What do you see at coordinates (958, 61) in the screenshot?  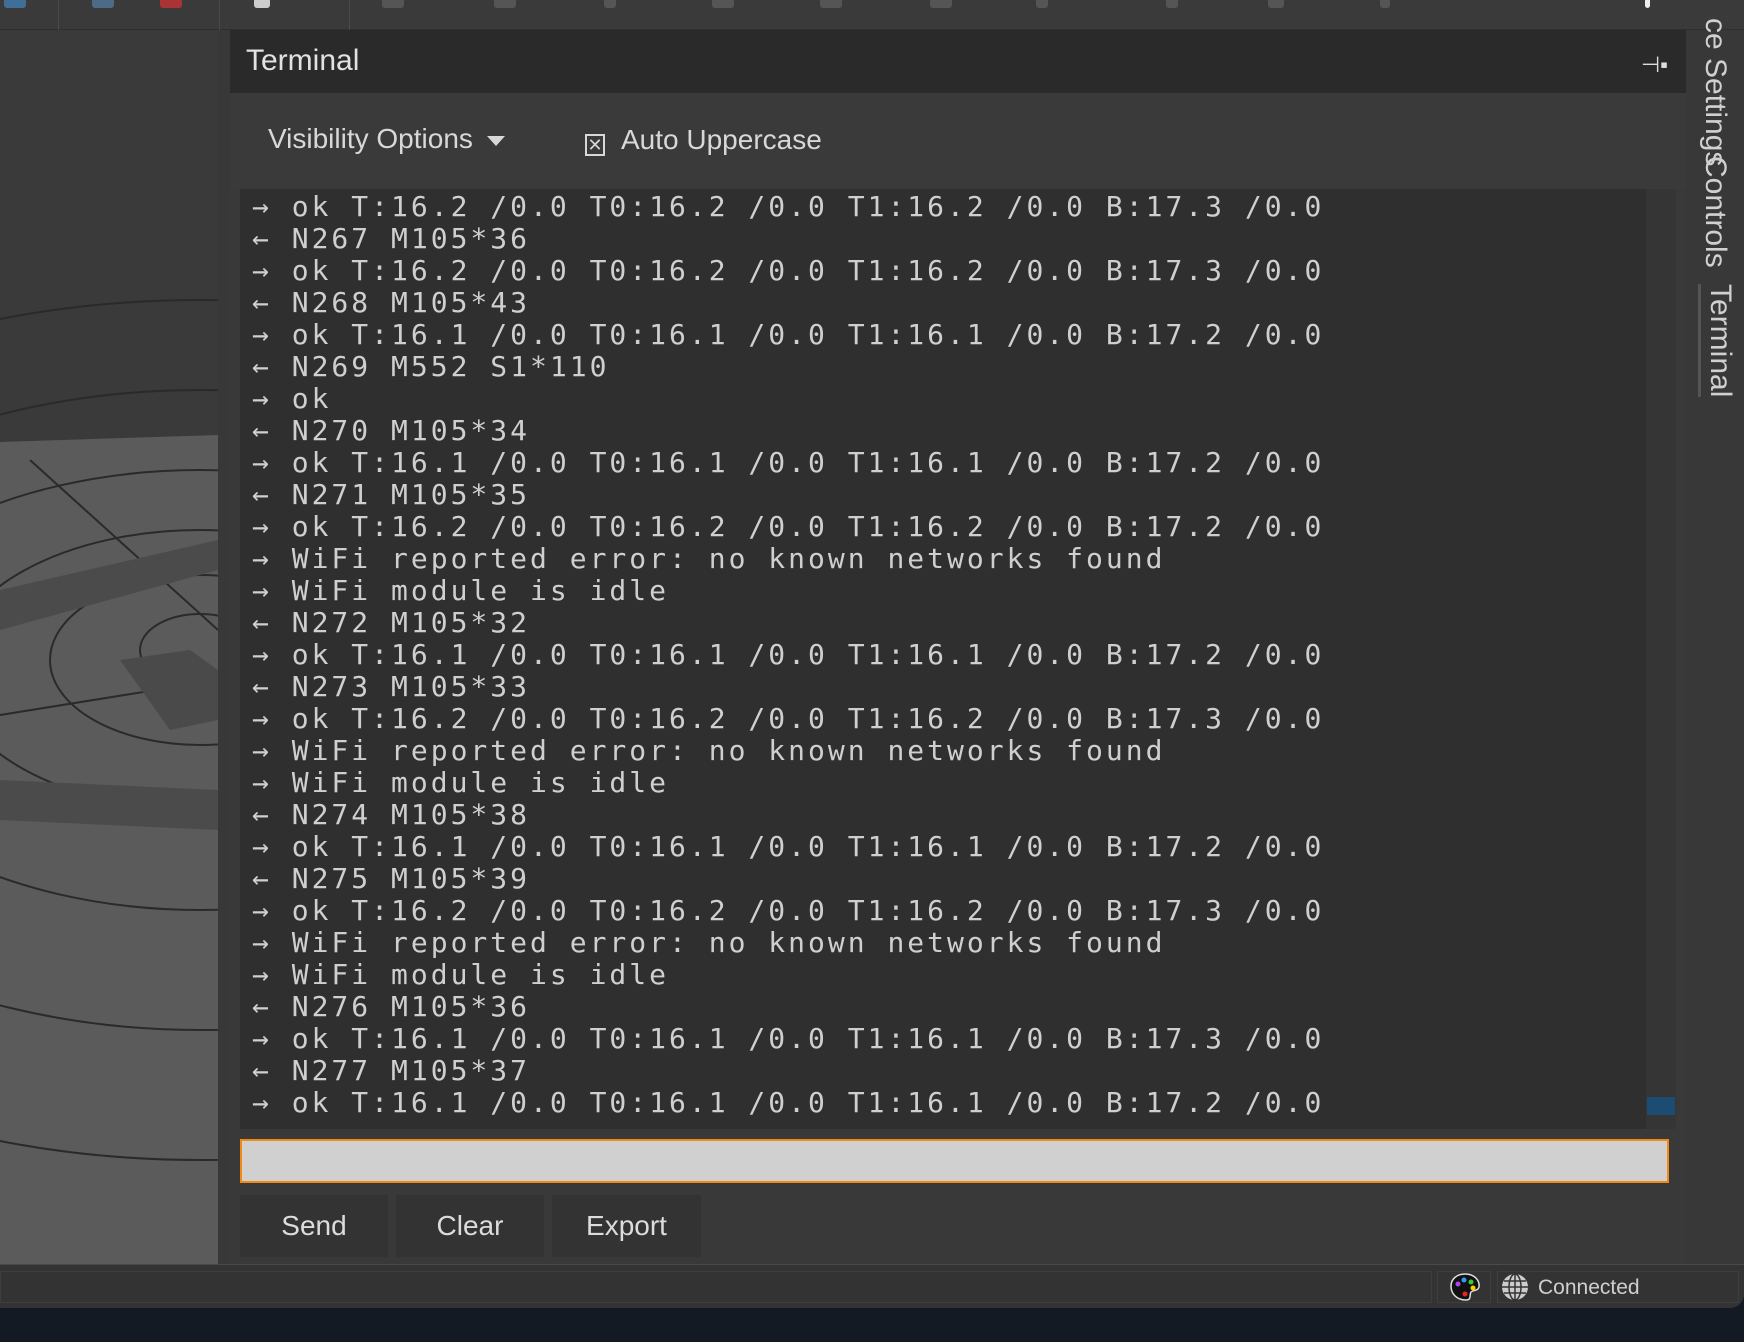 I see `panel-header: Terminal ⊣▪` at bounding box center [958, 61].